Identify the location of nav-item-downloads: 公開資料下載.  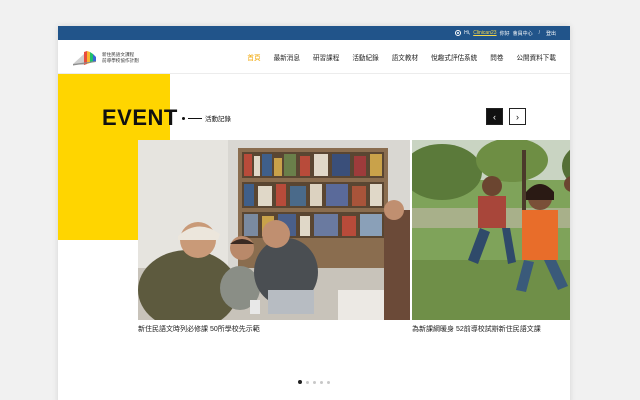
(536, 57).